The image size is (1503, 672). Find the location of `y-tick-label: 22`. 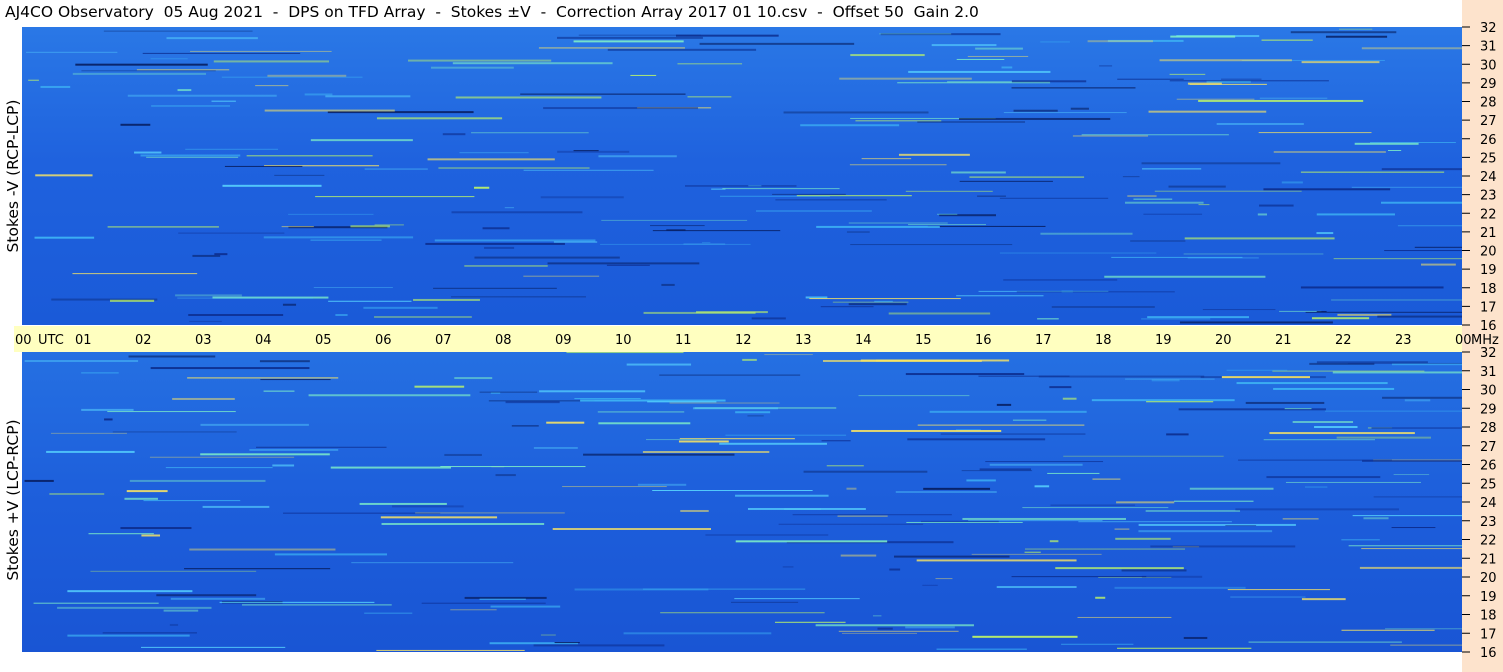

y-tick-label: 22 is located at coordinates (1488, 214).